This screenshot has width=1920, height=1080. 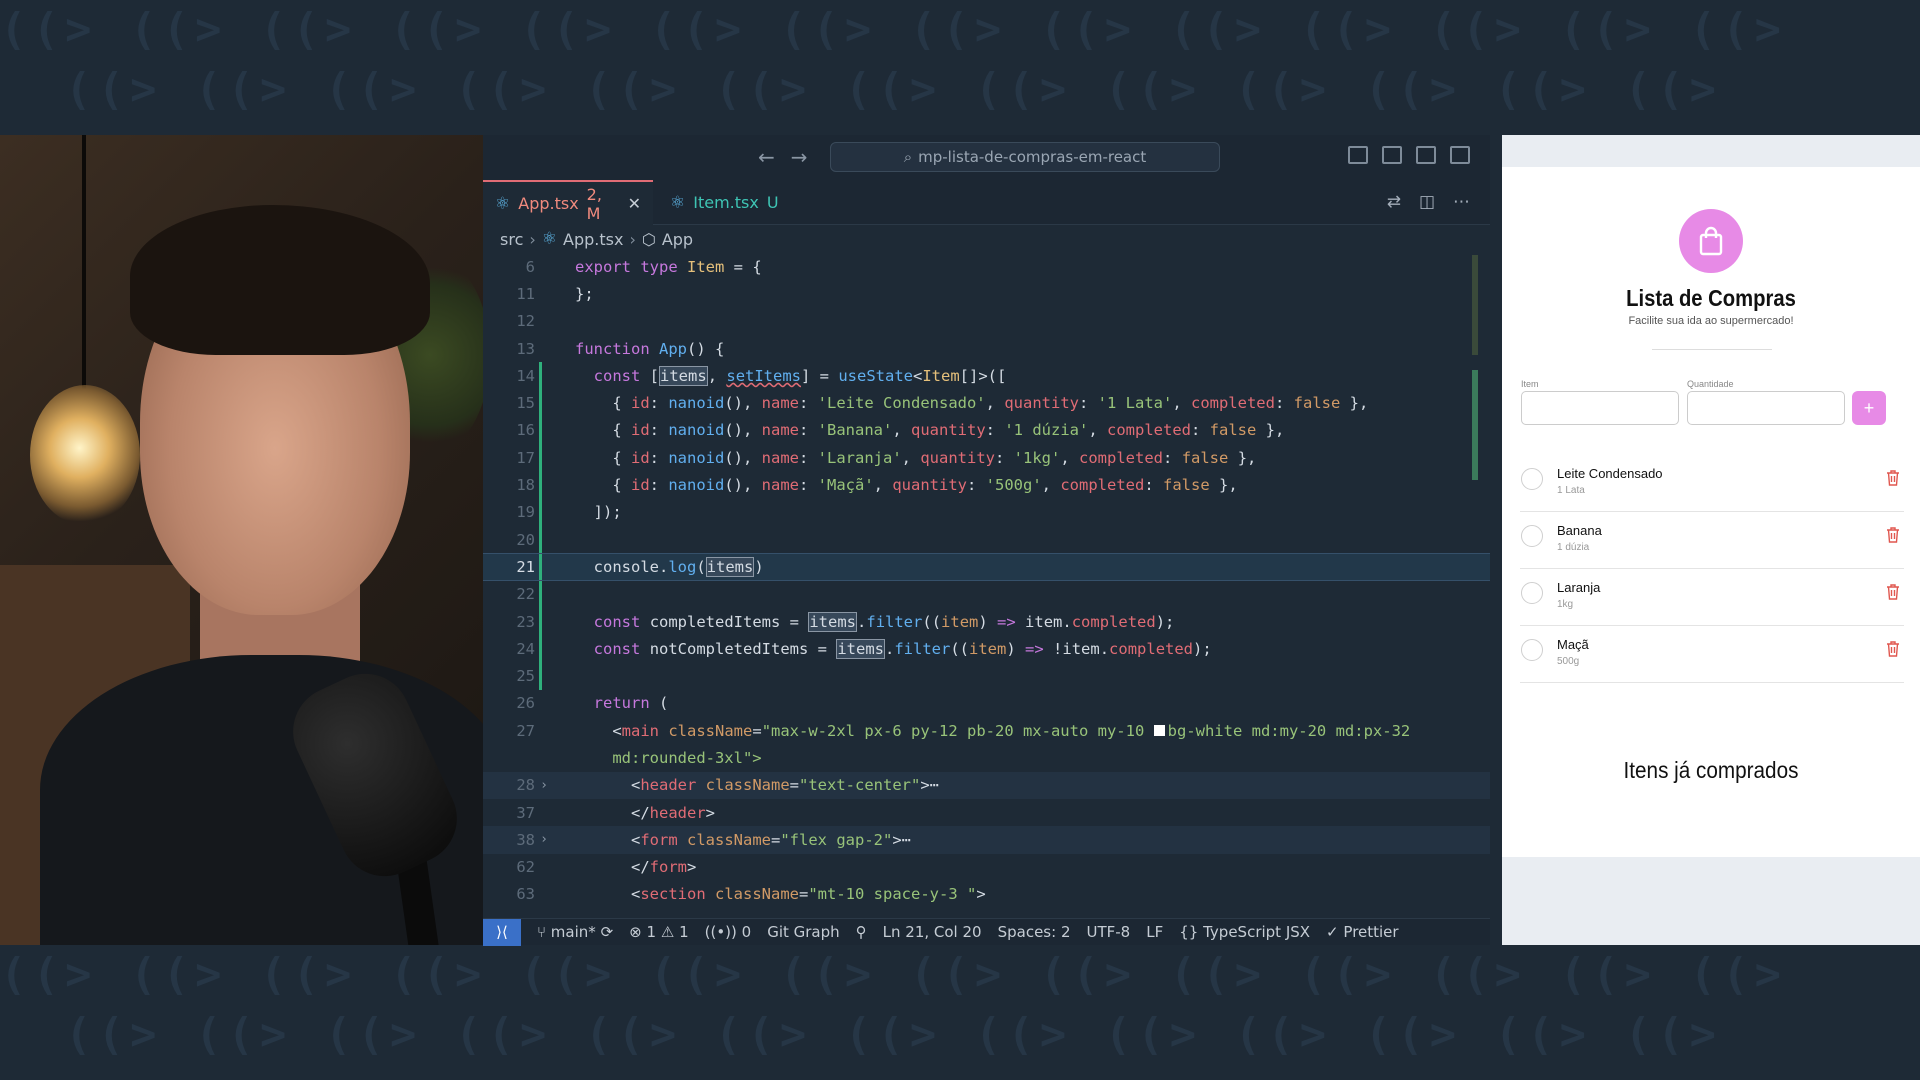 What do you see at coordinates (1573, 644) in the screenshot?
I see `item-name: Maçã` at bounding box center [1573, 644].